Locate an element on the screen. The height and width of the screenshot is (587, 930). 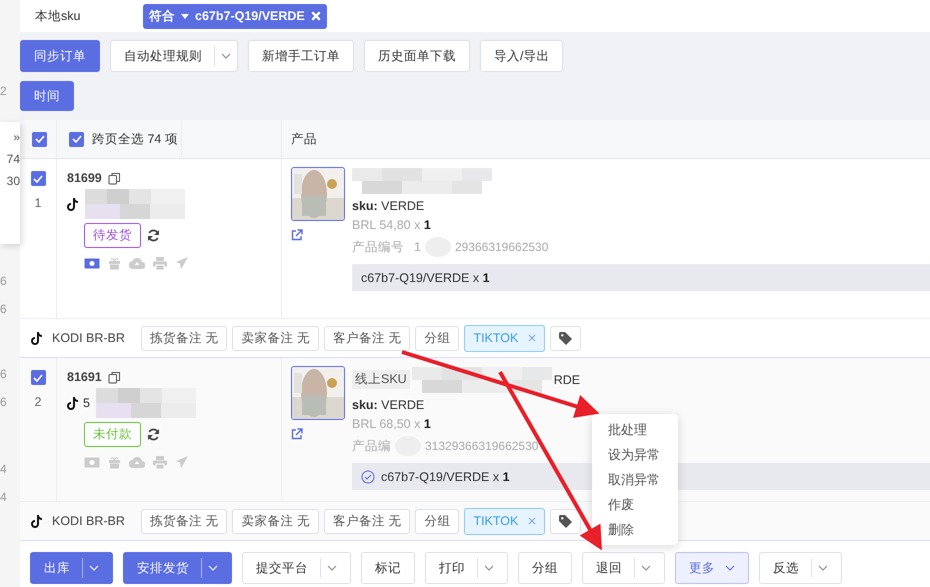
menu-item: 取消异常 is located at coordinates (643, 479).